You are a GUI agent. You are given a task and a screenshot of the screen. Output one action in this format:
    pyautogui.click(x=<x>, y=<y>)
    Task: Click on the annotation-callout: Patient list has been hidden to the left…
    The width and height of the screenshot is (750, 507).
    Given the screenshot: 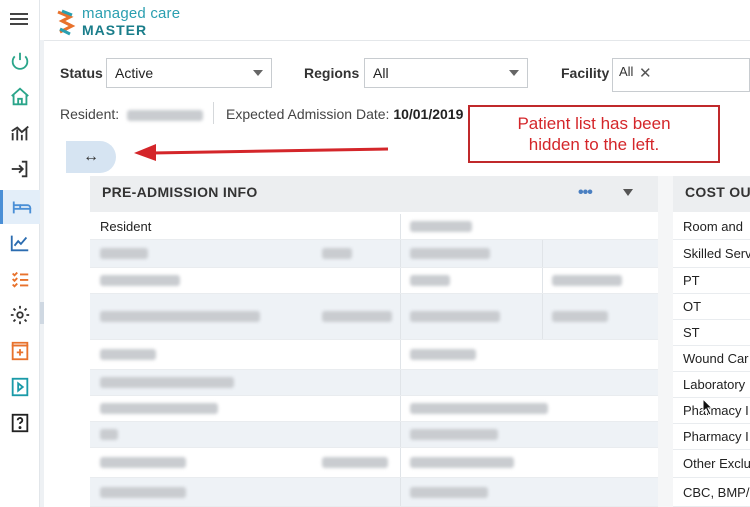 What is the action you would take?
    pyautogui.click(x=594, y=134)
    